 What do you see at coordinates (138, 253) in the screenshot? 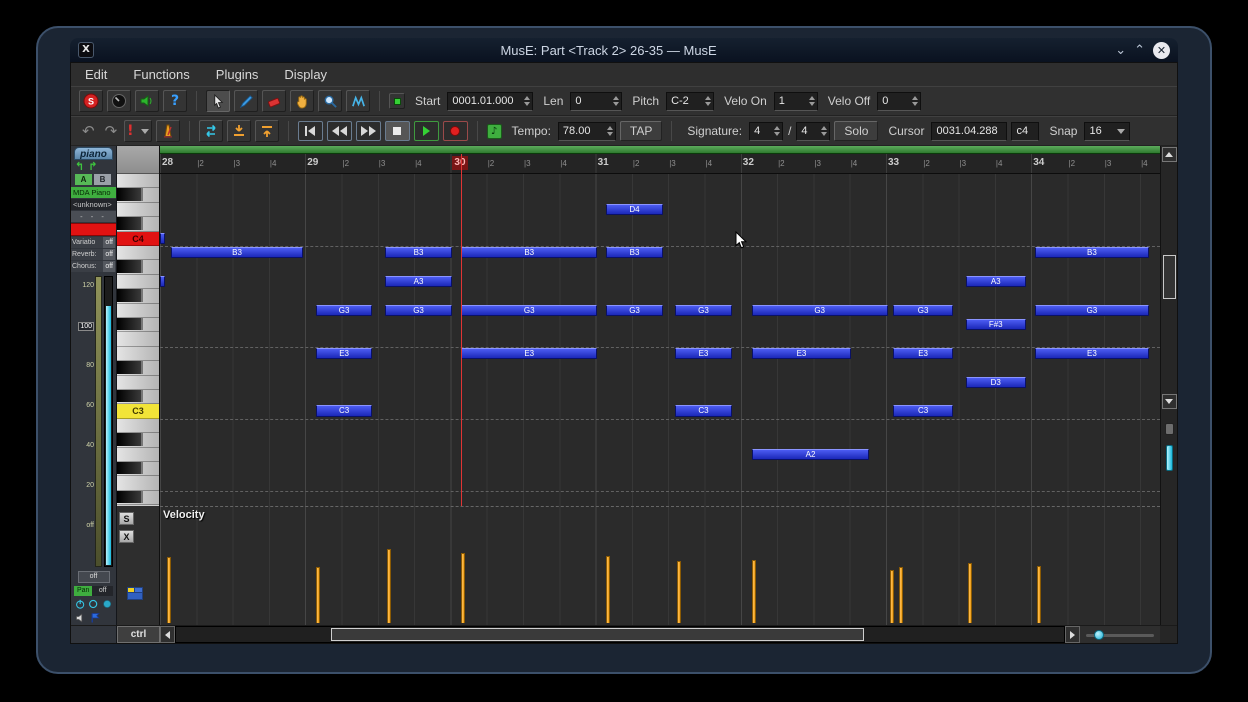
I see `piano-key-B3` at bounding box center [138, 253].